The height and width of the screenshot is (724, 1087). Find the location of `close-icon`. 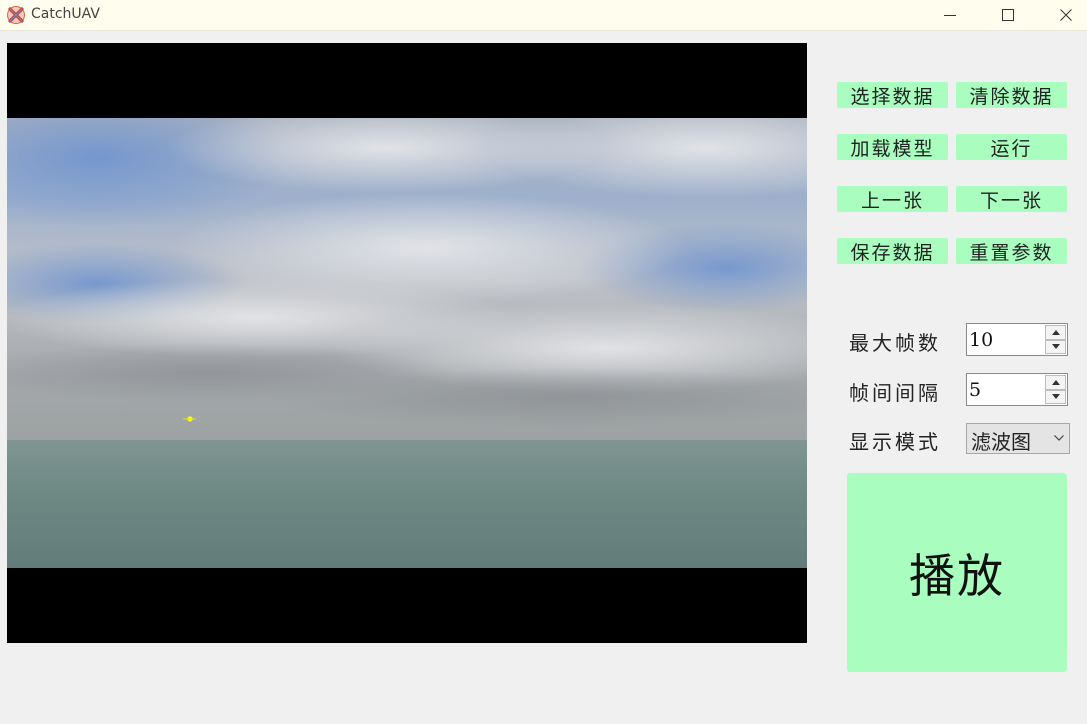

close-icon is located at coordinates (1066, 15).